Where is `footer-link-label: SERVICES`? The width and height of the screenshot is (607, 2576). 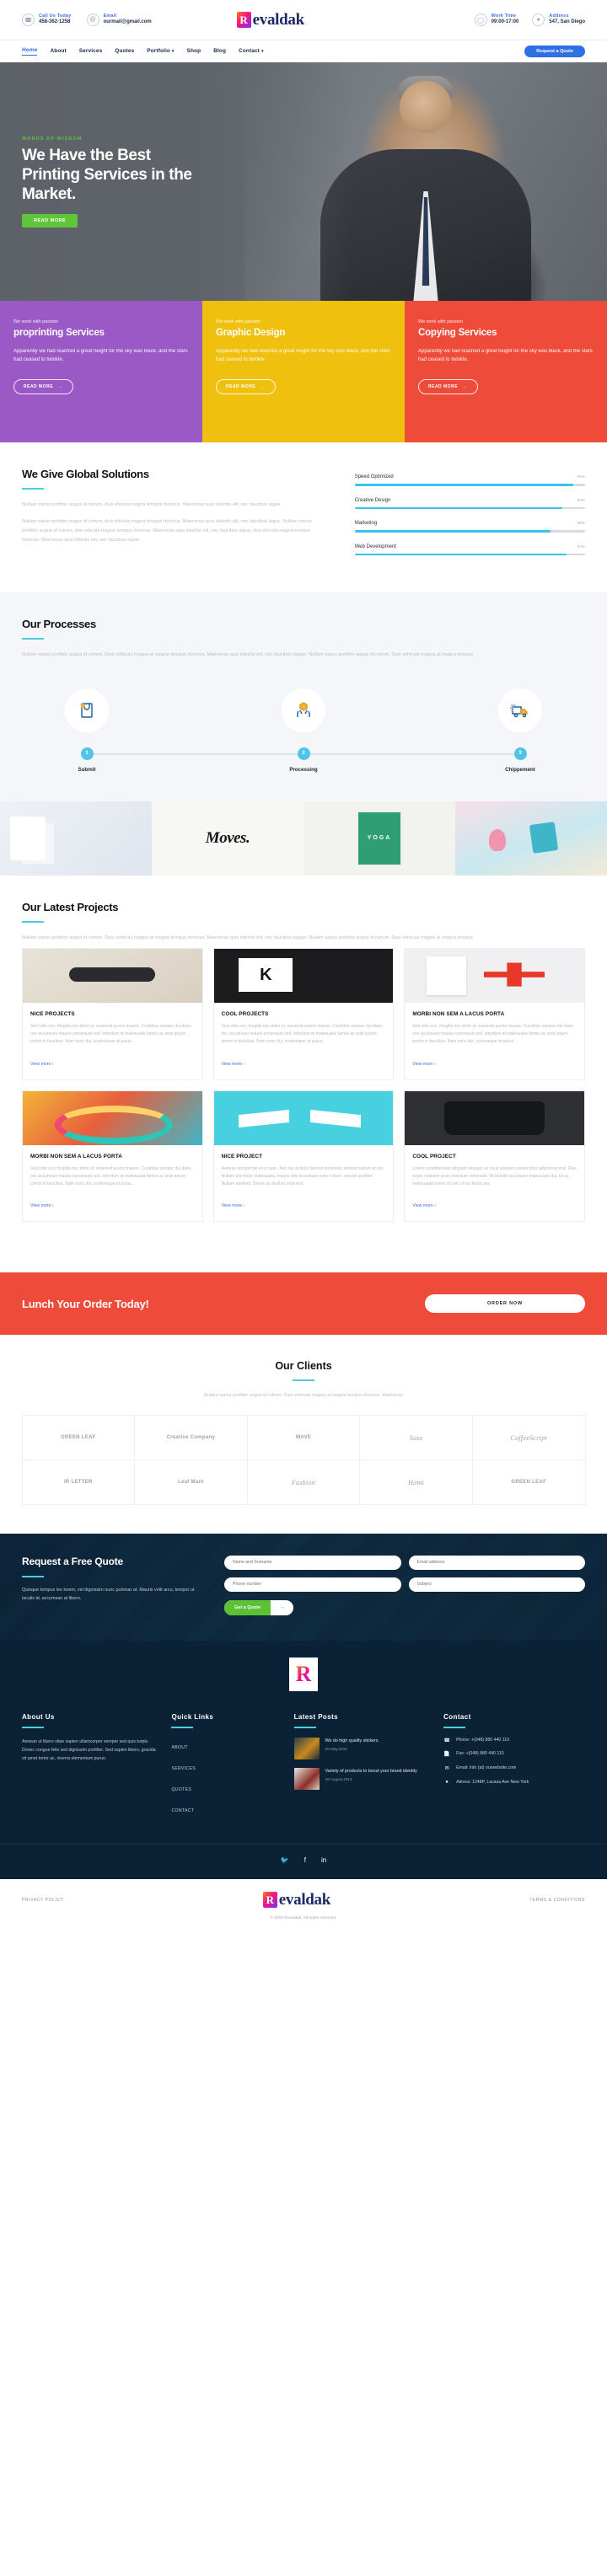 footer-link-label: SERVICES is located at coordinates (183, 1769).